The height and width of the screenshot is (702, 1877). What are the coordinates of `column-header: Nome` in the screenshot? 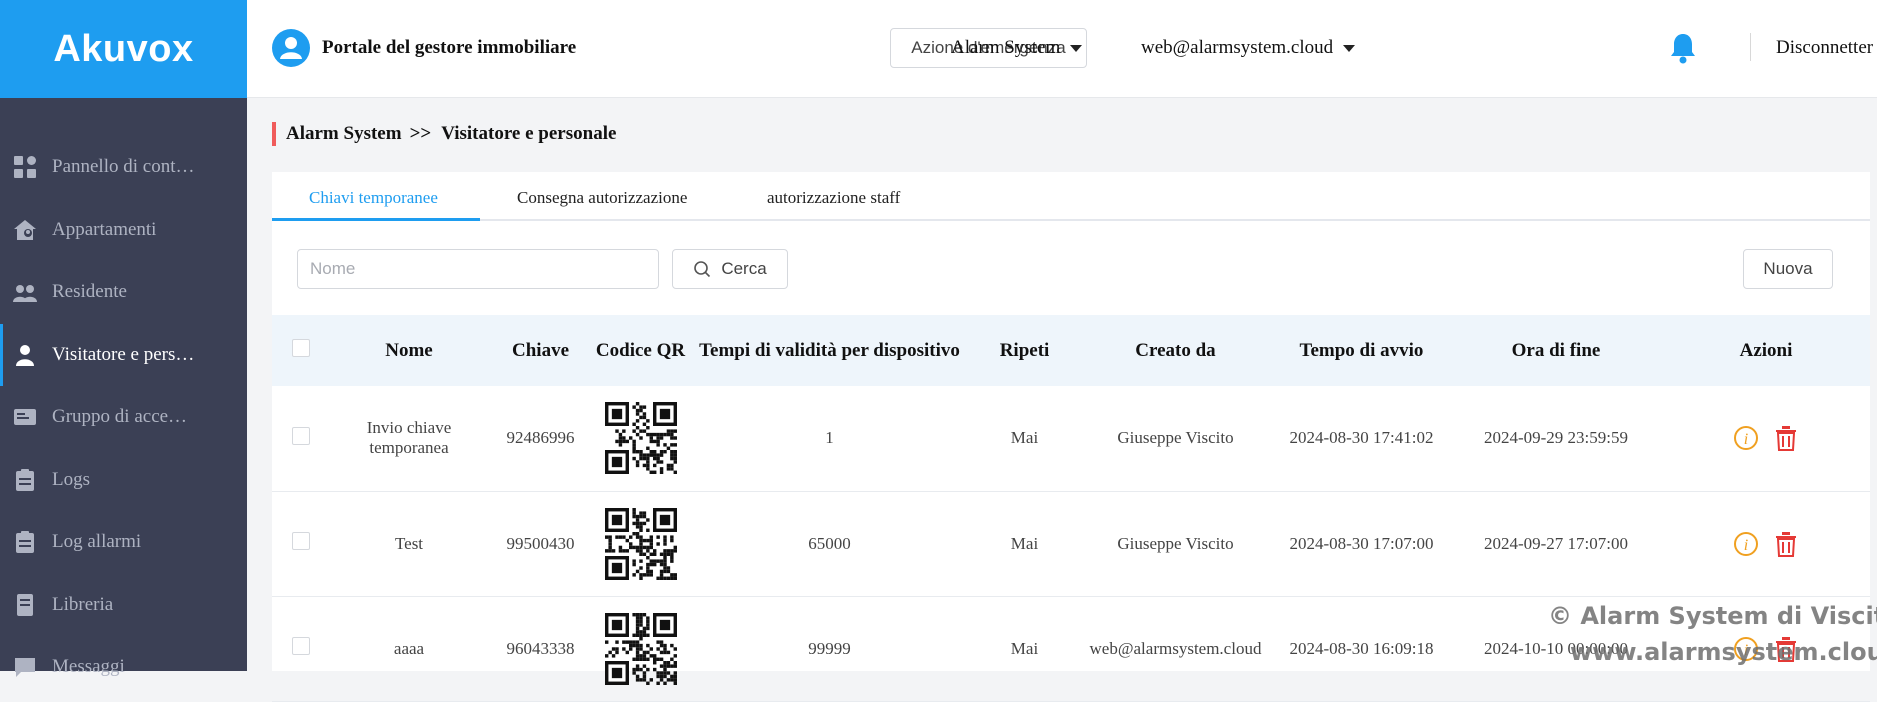 It's located at (409, 350).